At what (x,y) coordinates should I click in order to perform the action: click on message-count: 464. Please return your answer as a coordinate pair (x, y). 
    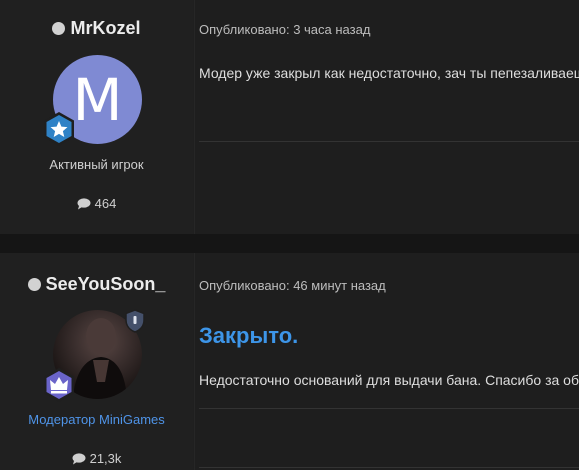
    Looking at the image, I should click on (96, 203).